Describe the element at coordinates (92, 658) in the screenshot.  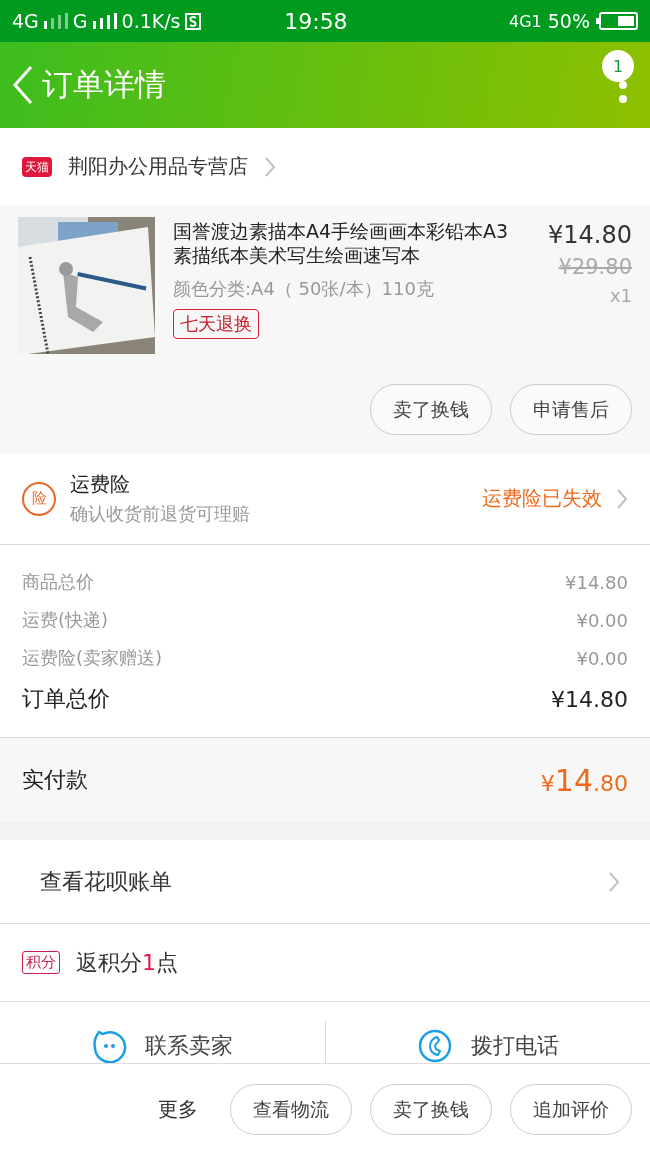
I see `summary-label: 运费险(卖家赠送)` at that location.